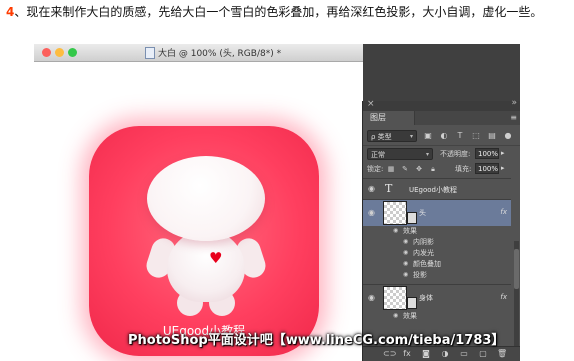 The width and height of the screenshot is (574, 361). I want to click on layer-row-text: ◉ T UEgood小教程, so click(437, 188).